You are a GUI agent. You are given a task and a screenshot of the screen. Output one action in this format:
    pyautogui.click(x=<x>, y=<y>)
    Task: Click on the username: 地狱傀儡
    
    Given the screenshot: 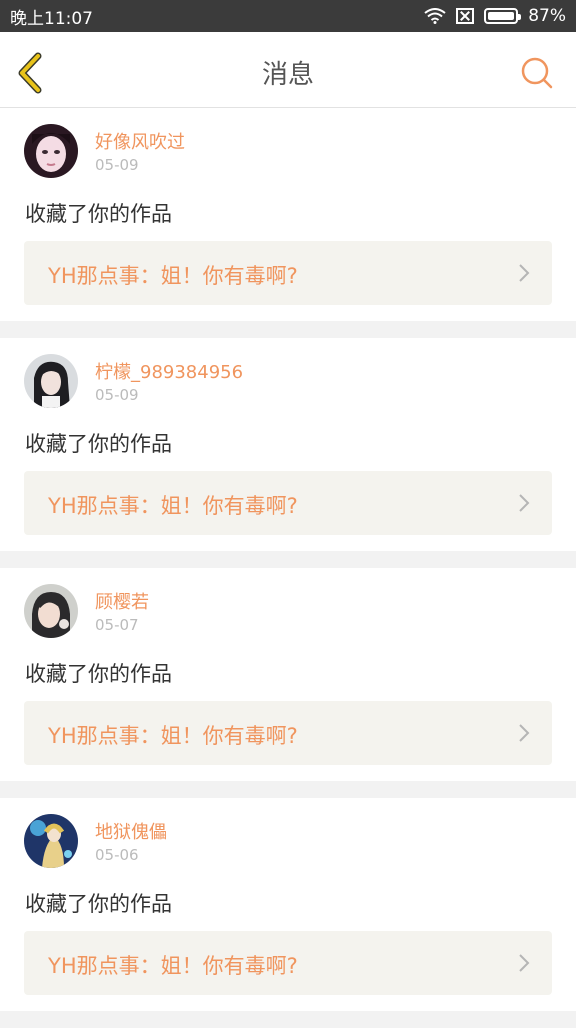 What is the action you would take?
    pyautogui.click(x=131, y=831)
    